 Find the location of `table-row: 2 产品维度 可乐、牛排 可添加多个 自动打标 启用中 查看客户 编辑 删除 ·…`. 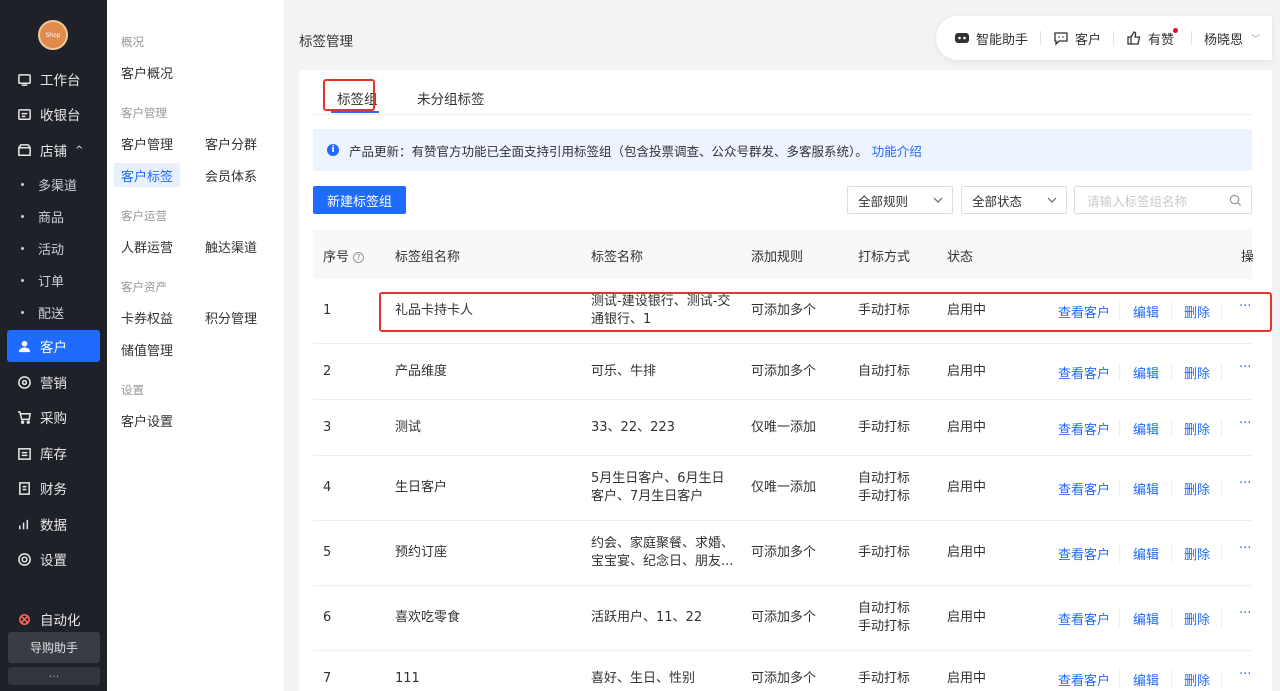

table-row: 2 产品维度 可乐、牛排 可添加多个 自动打标 启用中 查看客户 编辑 删除 ·… is located at coordinates (782, 372).